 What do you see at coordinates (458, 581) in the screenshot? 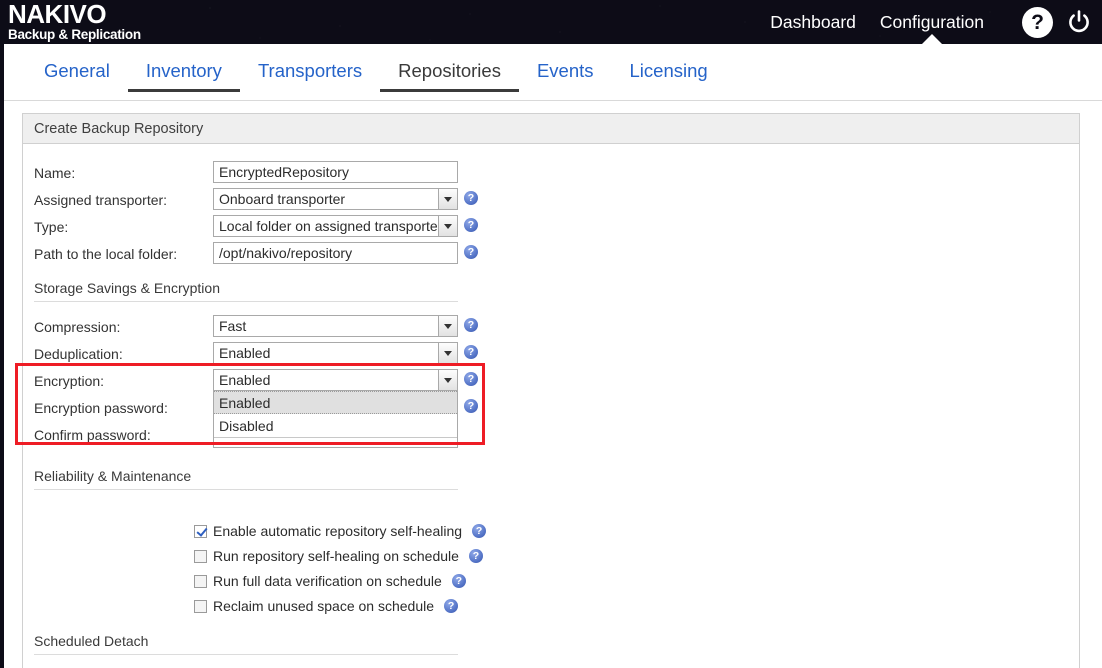
I see `help-icon-data-verification: ?` at bounding box center [458, 581].